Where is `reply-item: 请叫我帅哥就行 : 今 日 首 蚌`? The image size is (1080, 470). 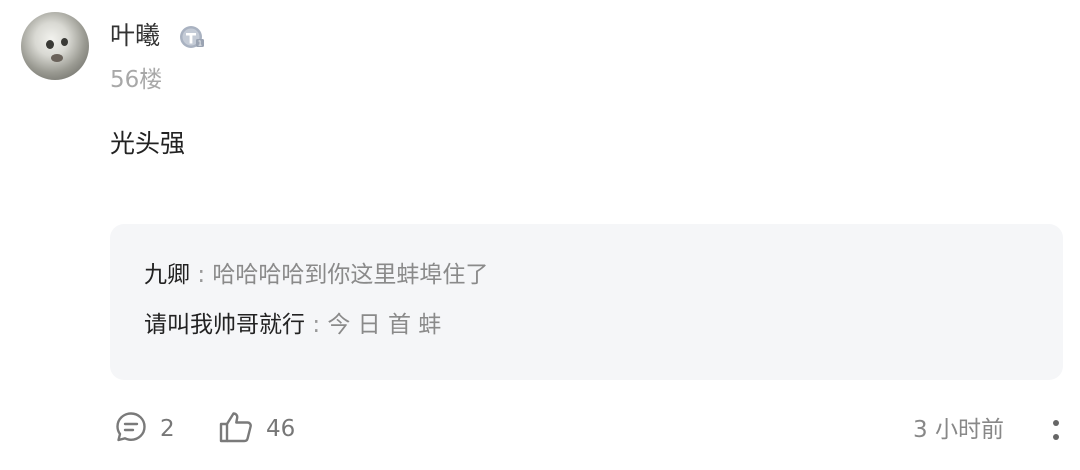
reply-item: 请叫我帅哥就行 : 今 日 首 蚌 is located at coordinates (292, 325).